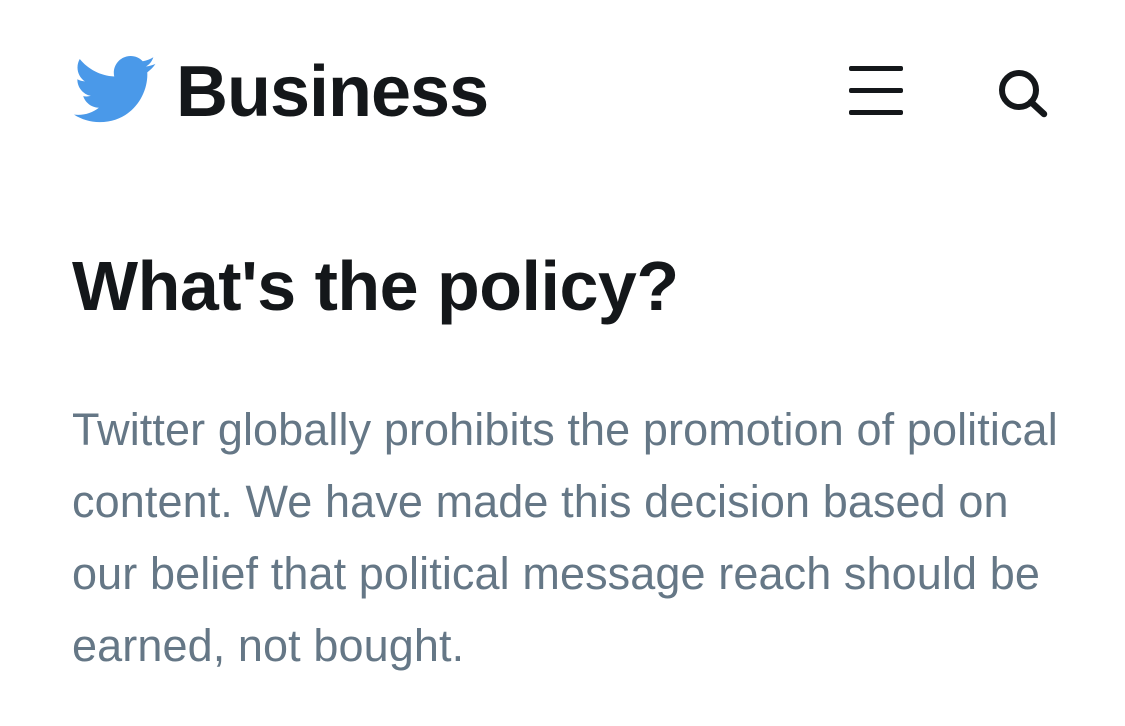 The width and height of the screenshot is (1125, 726). What do you see at coordinates (332, 92) in the screenshot?
I see `brand-title: Business` at bounding box center [332, 92].